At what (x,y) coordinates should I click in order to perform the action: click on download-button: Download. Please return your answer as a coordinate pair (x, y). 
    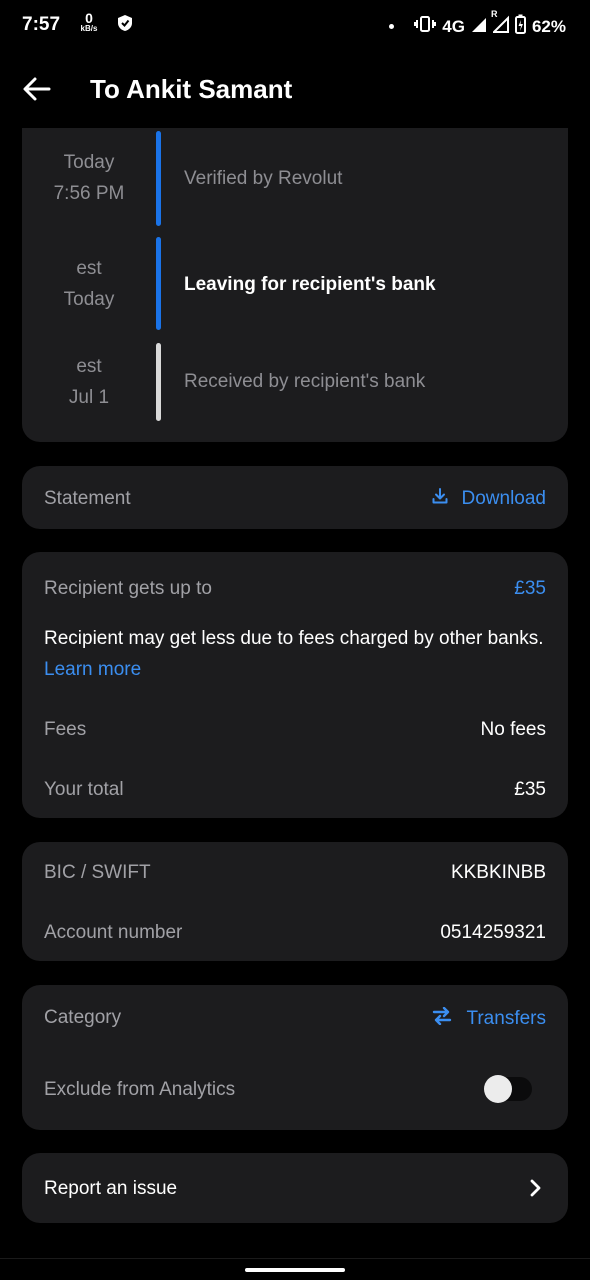
    Looking at the image, I should click on (489, 499).